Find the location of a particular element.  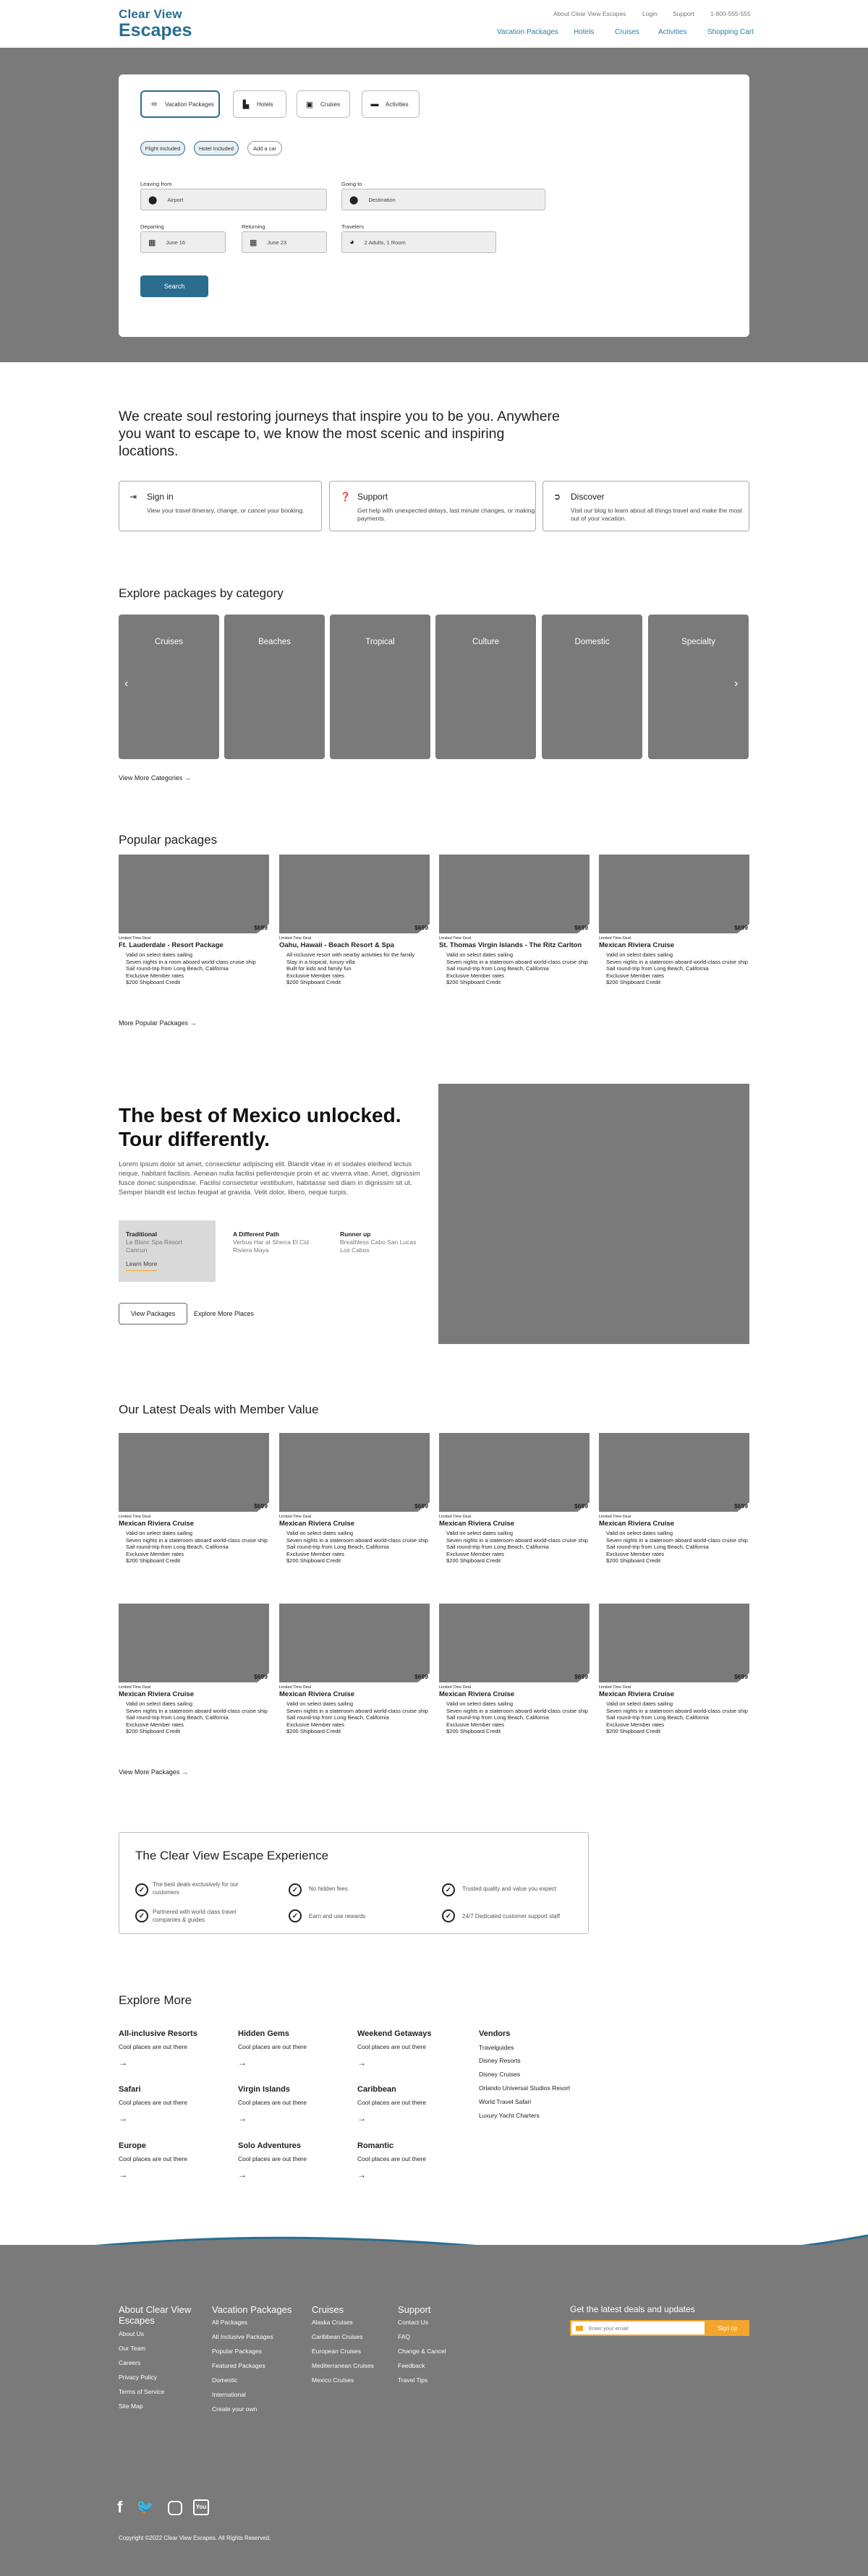

nav-cruises: Cruises is located at coordinates (627, 32).